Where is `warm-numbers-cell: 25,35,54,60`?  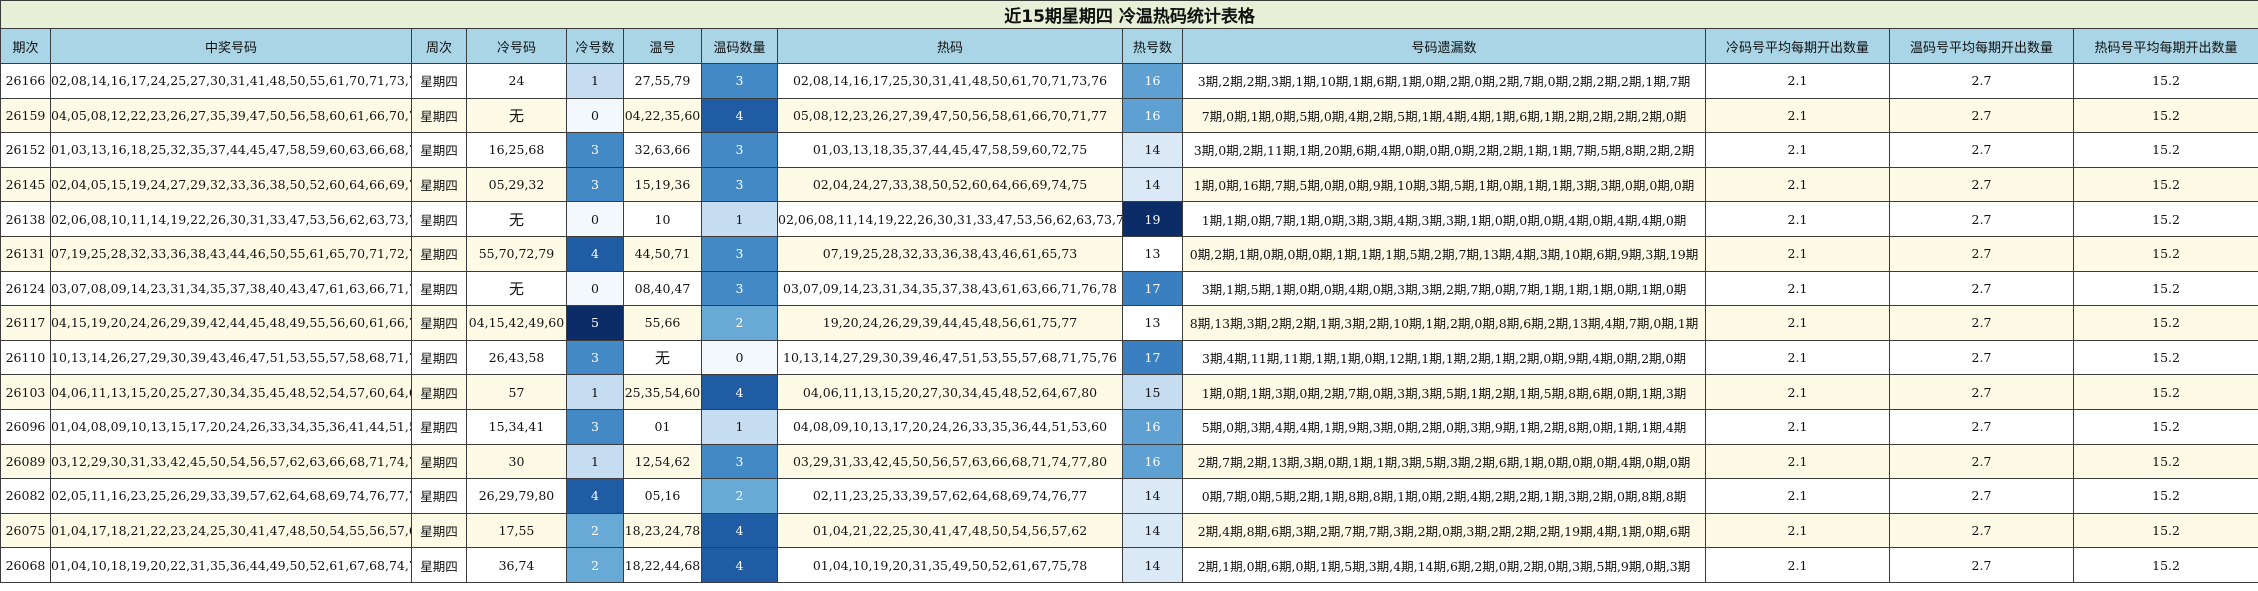 warm-numbers-cell: 25,35,54,60 is located at coordinates (662, 392).